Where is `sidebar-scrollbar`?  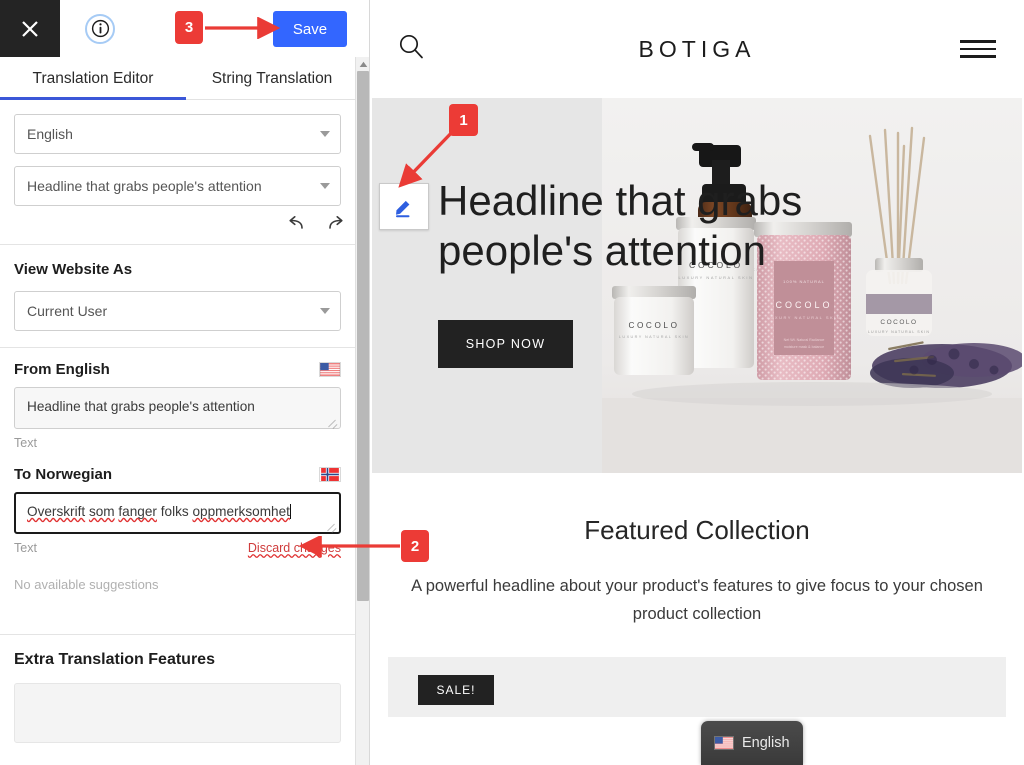 sidebar-scrollbar is located at coordinates (362, 411).